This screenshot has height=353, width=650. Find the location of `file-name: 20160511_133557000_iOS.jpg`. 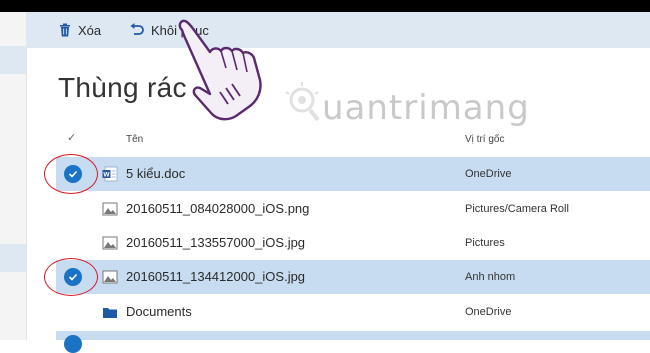

file-name: 20160511_133557000_iOS.jpg is located at coordinates (215, 242).